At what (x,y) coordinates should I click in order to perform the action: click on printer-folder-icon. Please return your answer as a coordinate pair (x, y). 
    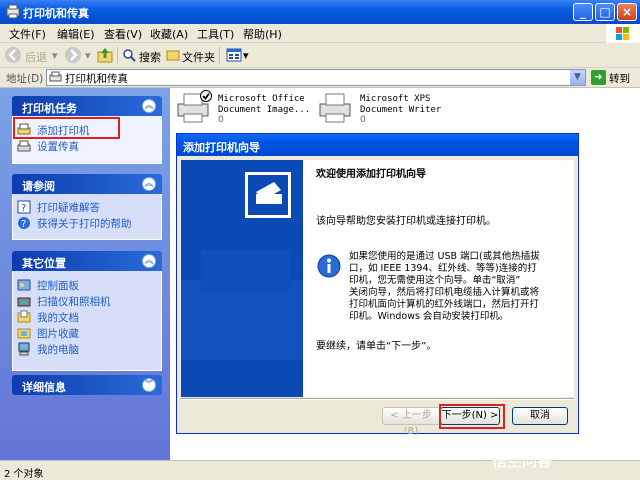
    Looking at the image, I should click on (55, 77).